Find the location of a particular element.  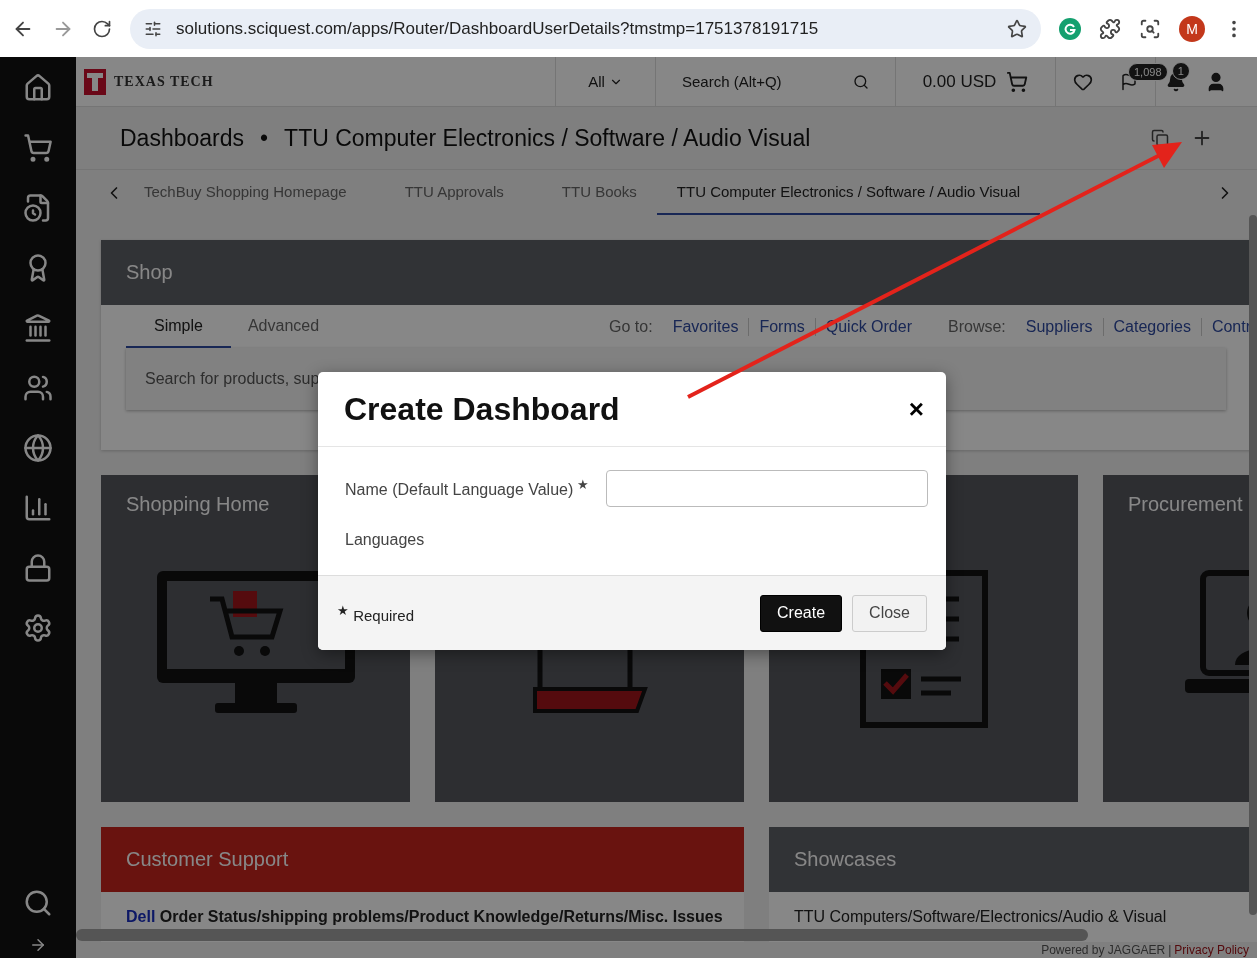

browse-label: Browse: is located at coordinates (977, 326).